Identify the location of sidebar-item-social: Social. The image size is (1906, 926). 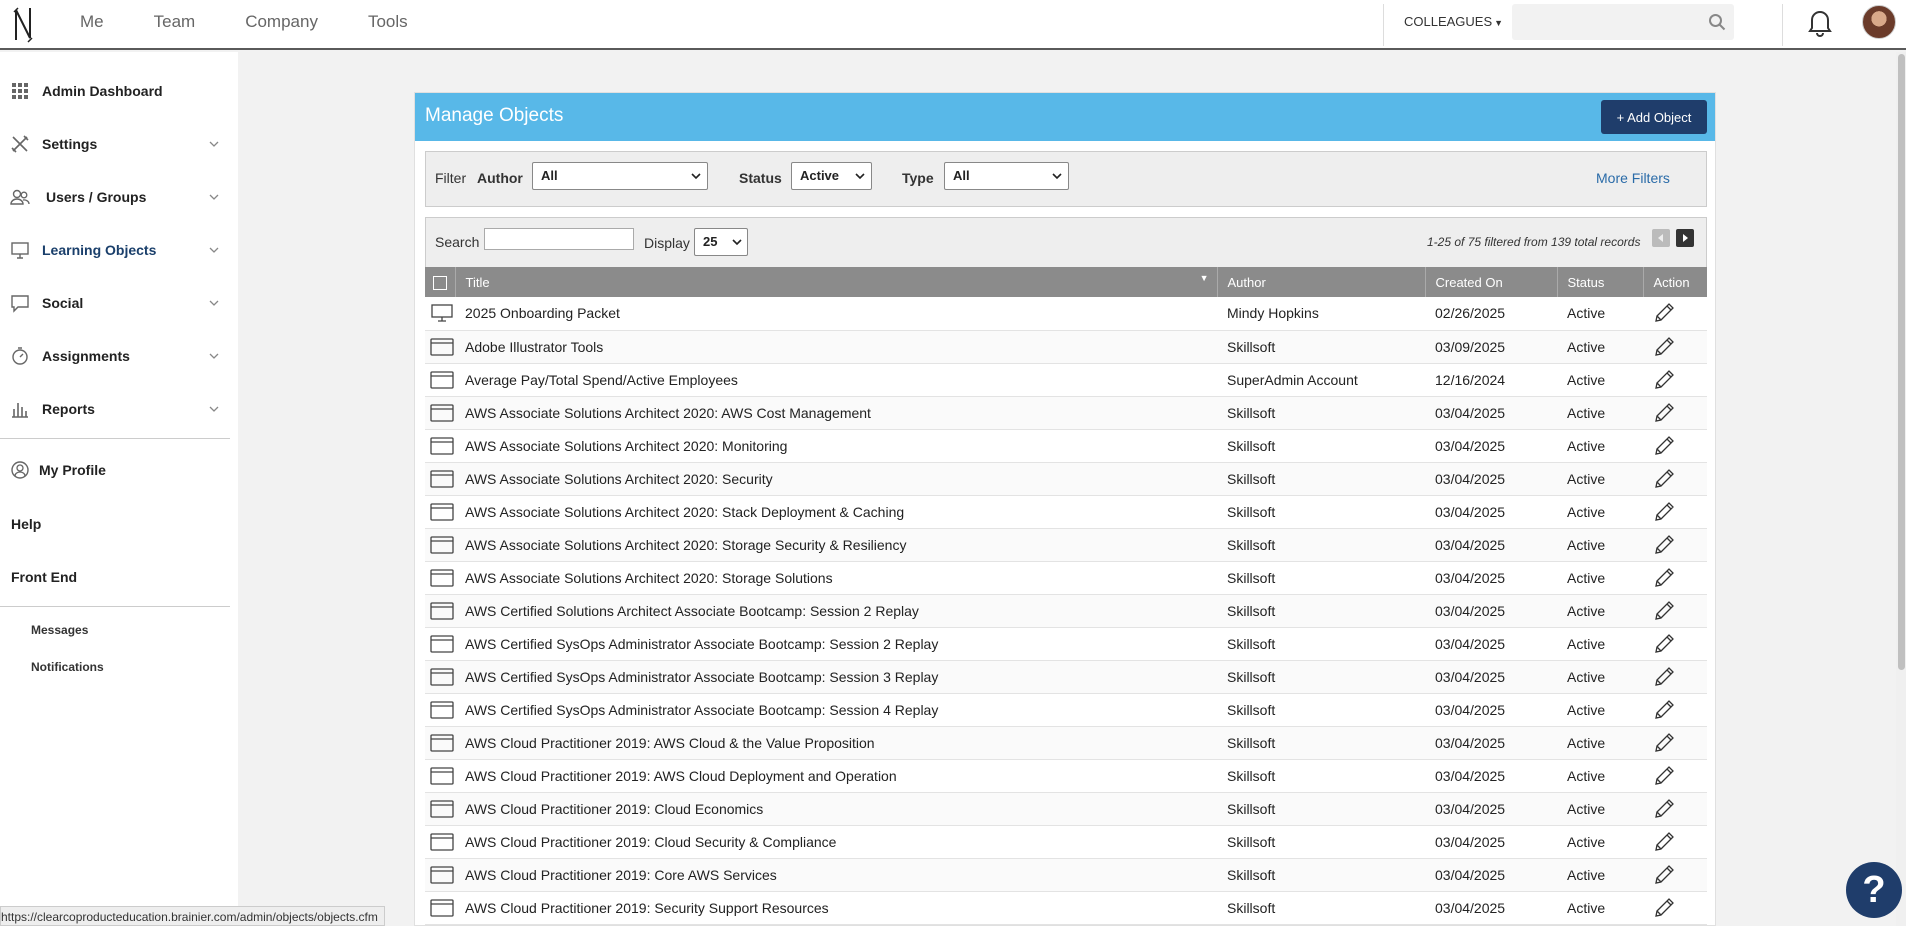
(119, 303).